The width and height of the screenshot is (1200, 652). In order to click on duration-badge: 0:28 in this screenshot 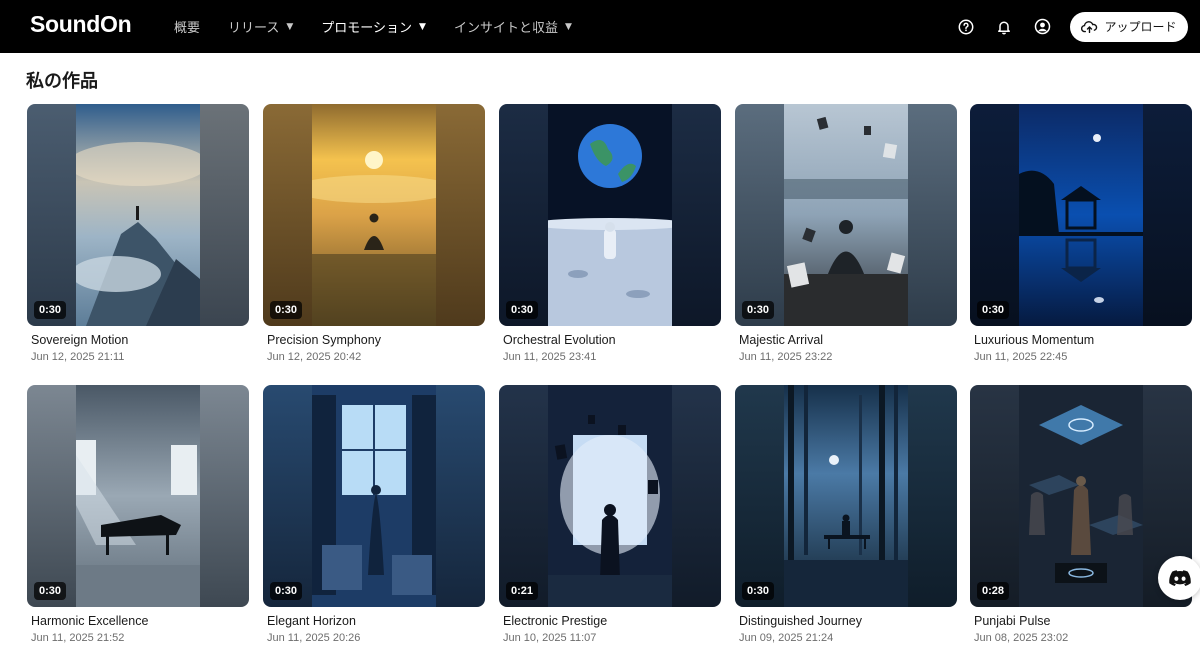, I will do `click(993, 591)`.